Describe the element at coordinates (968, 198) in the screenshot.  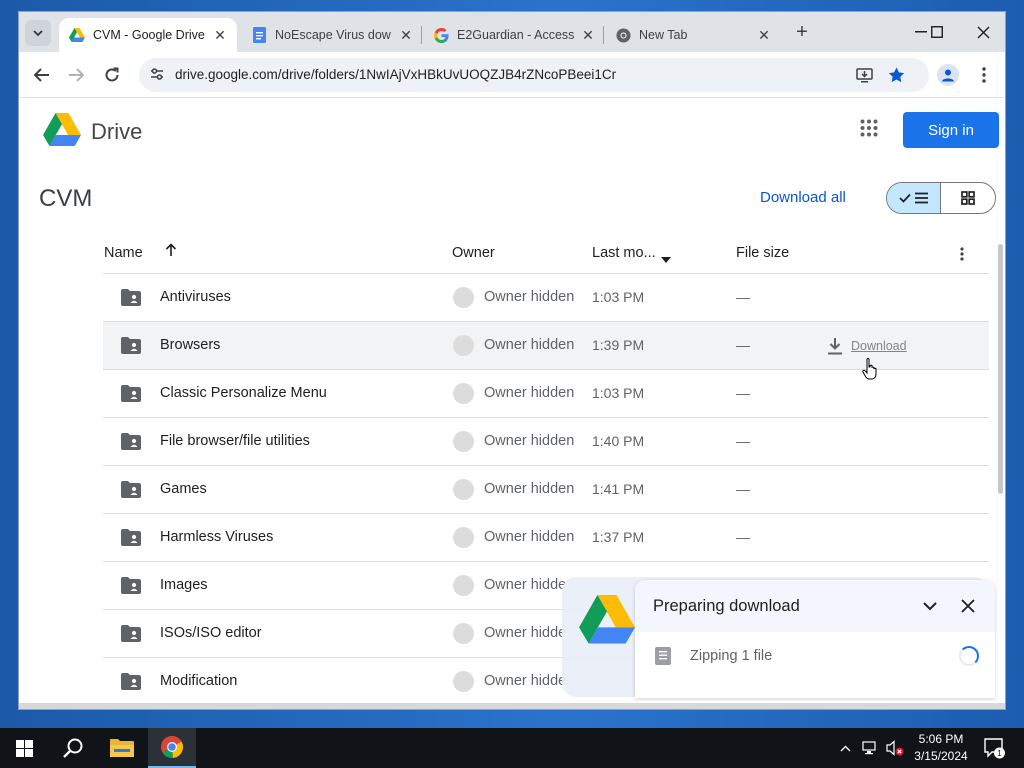
I see `grid-view-button` at that location.